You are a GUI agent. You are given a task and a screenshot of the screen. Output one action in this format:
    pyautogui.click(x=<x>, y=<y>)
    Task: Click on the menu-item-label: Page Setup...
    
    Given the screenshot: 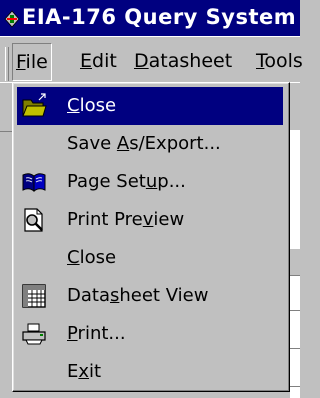 What is the action you would take?
    pyautogui.click(x=126, y=181)
    